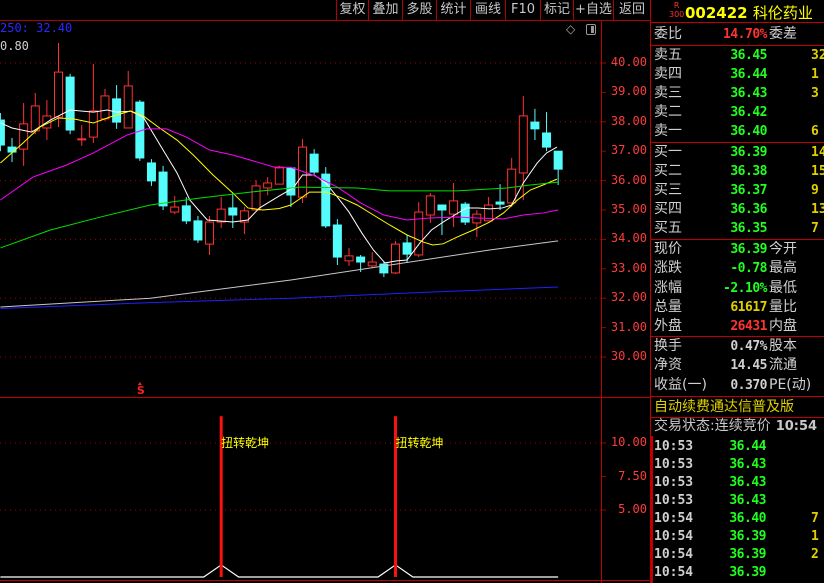 Image resolution: width=824 pixels, height=583 pixels. What do you see at coordinates (556, 10) in the screenshot?
I see `toolbar-button-6: 标记` at bounding box center [556, 10].